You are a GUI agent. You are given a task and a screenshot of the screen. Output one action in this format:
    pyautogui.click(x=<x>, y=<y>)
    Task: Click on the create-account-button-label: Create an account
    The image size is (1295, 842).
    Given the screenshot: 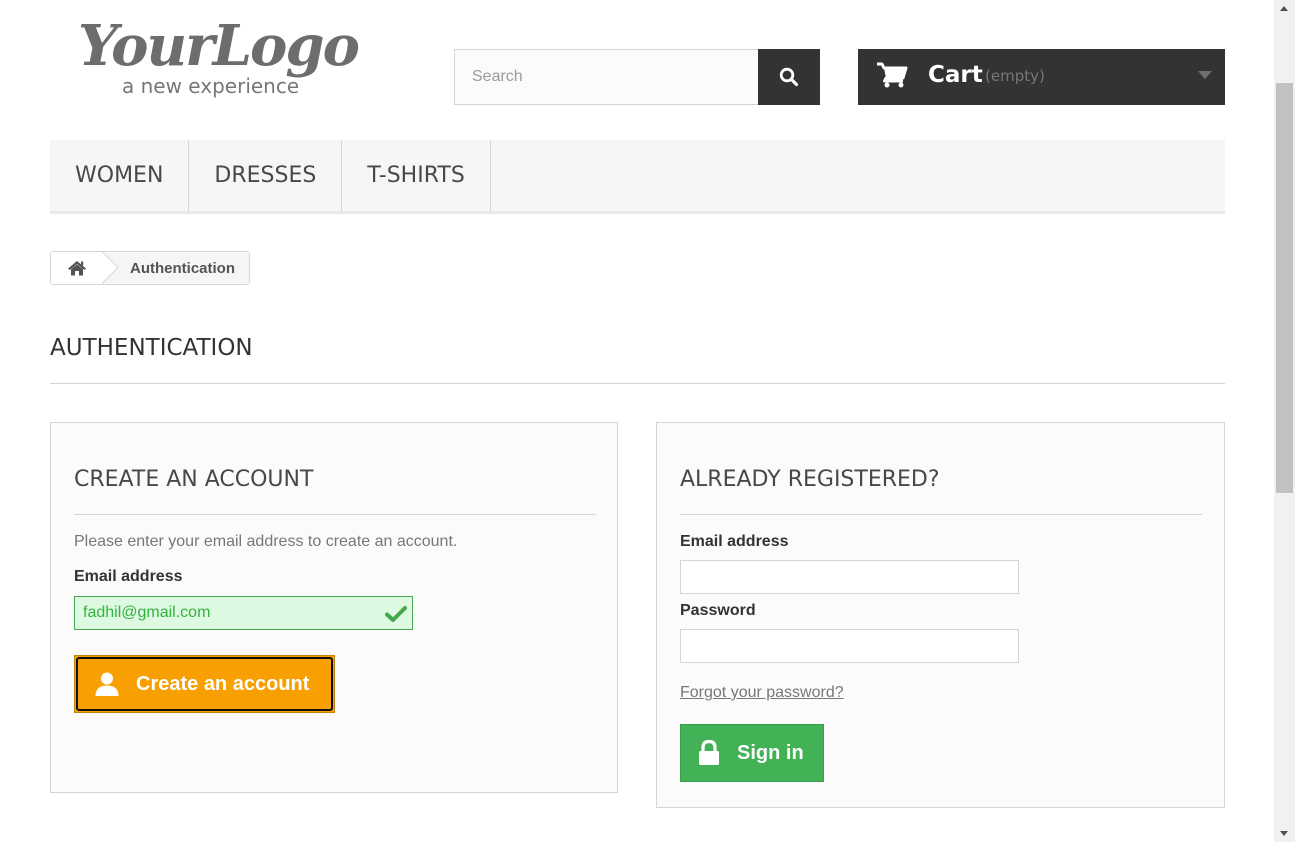 What is the action you would take?
    pyautogui.click(x=223, y=683)
    